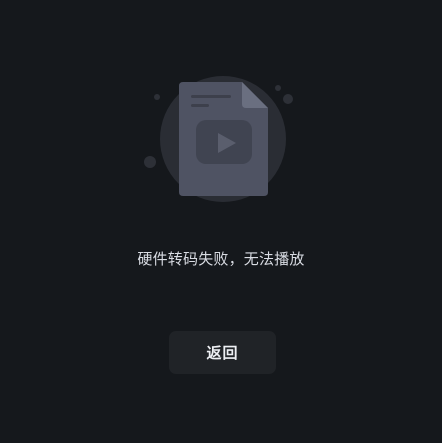 The height and width of the screenshot is (443, 442). Describe the element at coordinates (218, 139) in the screenshot. I see `video-file-error-icon` at that location.